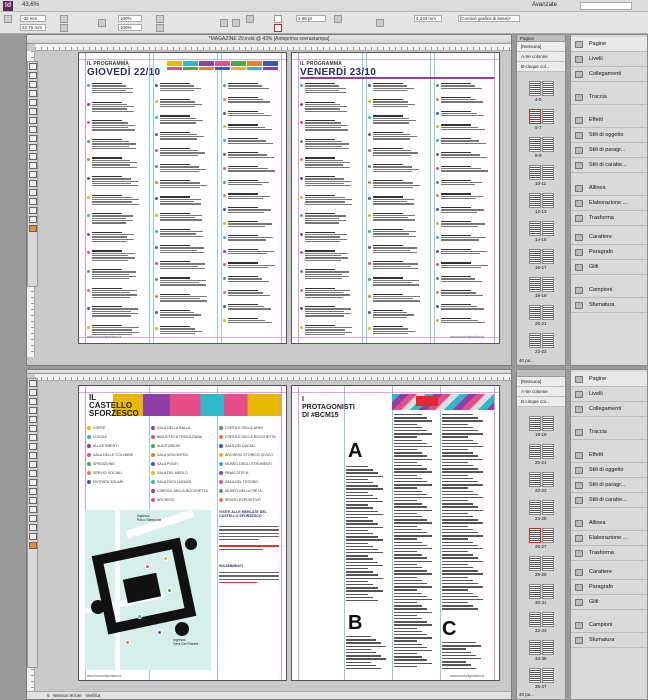 The height and width of the screenshot is (700, 648). I want to click on flip-icon, so click(224, 23).